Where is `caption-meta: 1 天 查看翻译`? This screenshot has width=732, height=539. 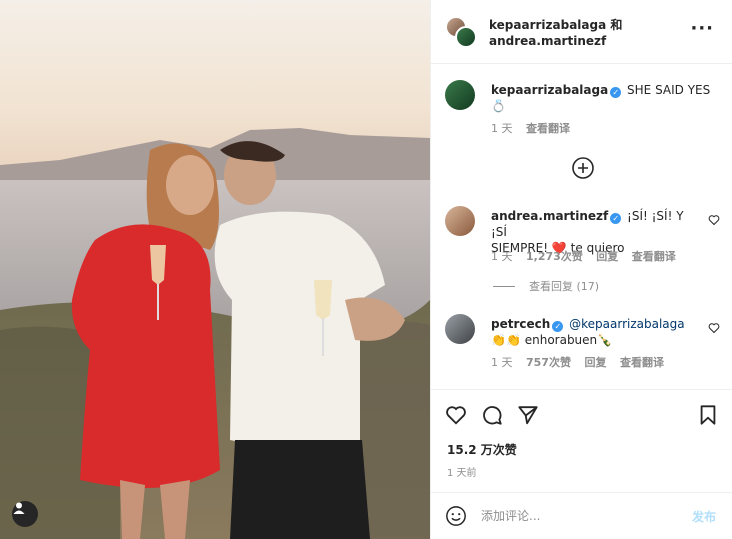
caption-meta: 1 天 查看翻译 is located at coordinates (535, 128).